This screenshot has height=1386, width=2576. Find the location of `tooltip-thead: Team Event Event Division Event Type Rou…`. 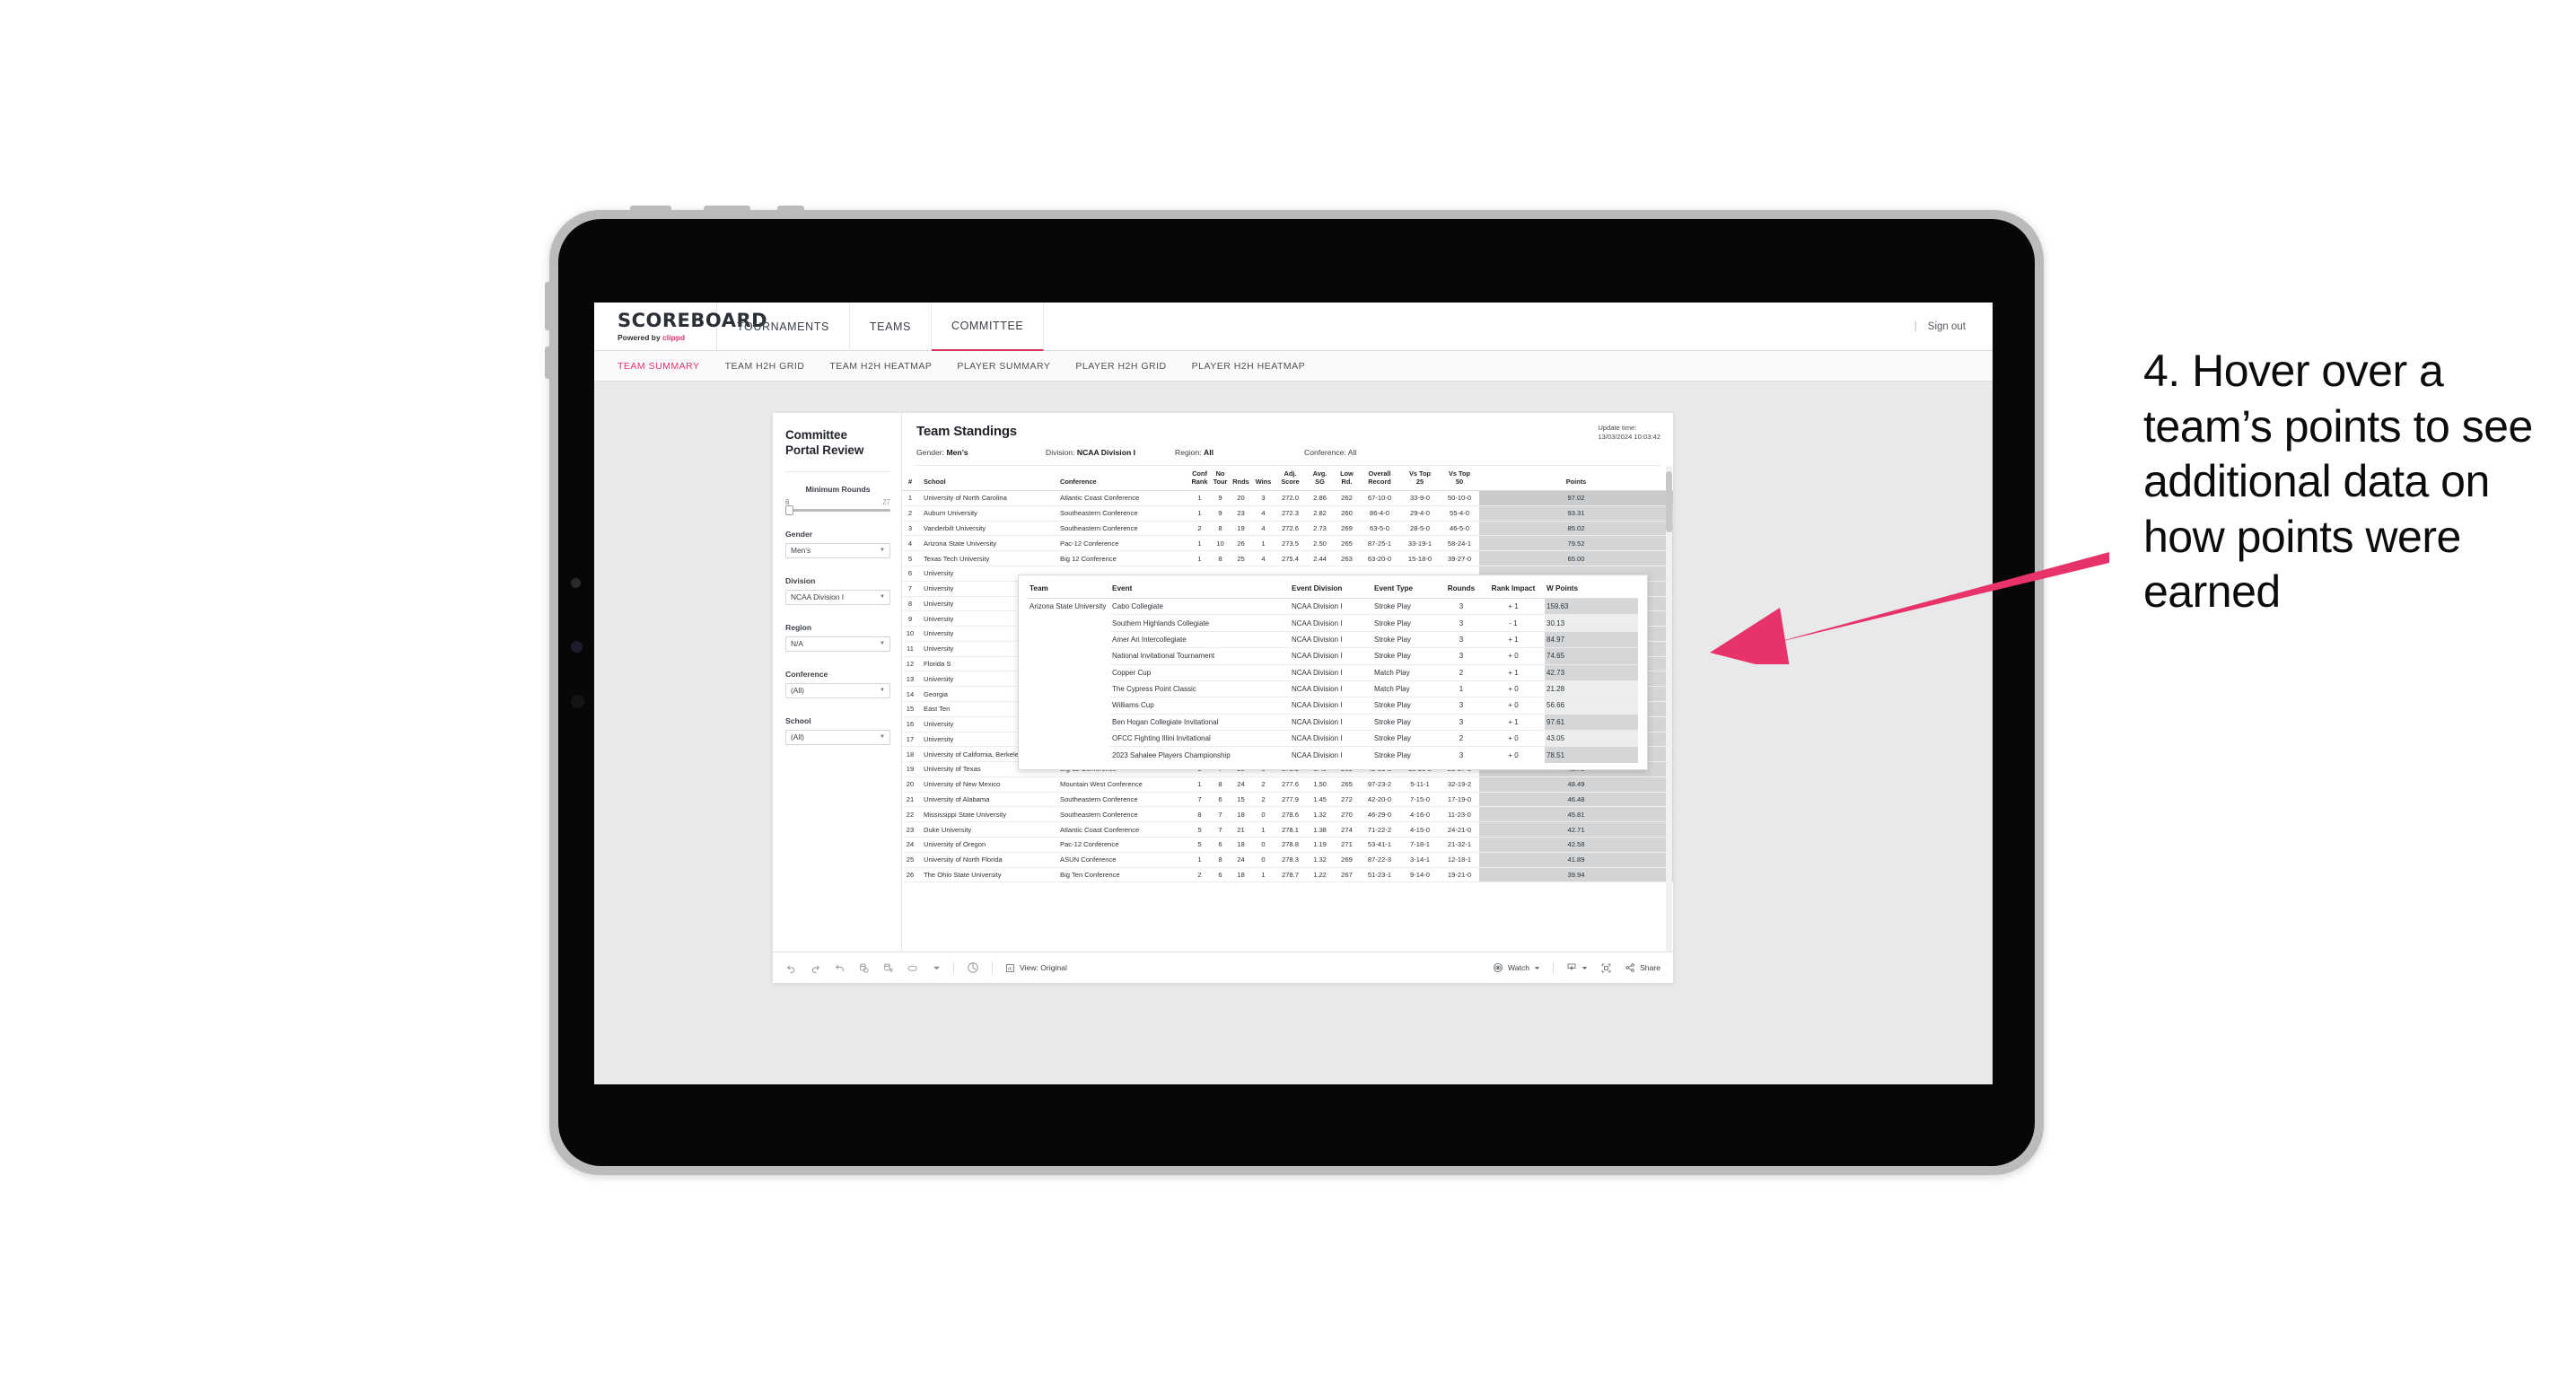

tooltip-thead: Team Event Event Division Event Type Rou… is located at coordinates (1333, 591).